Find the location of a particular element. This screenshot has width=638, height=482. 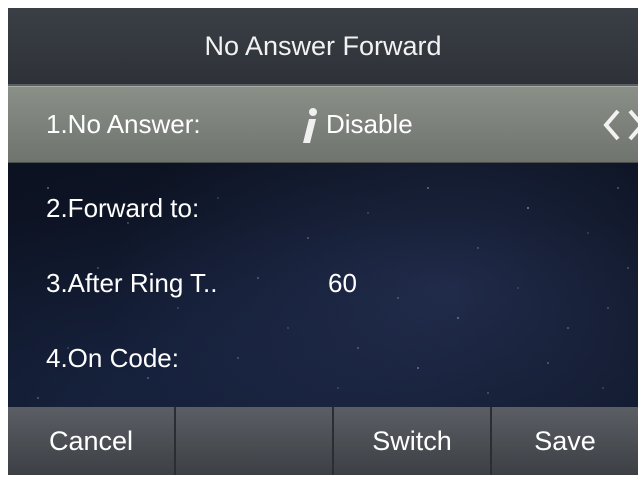

chevron-left-icon is located at coordinates (612, 125).